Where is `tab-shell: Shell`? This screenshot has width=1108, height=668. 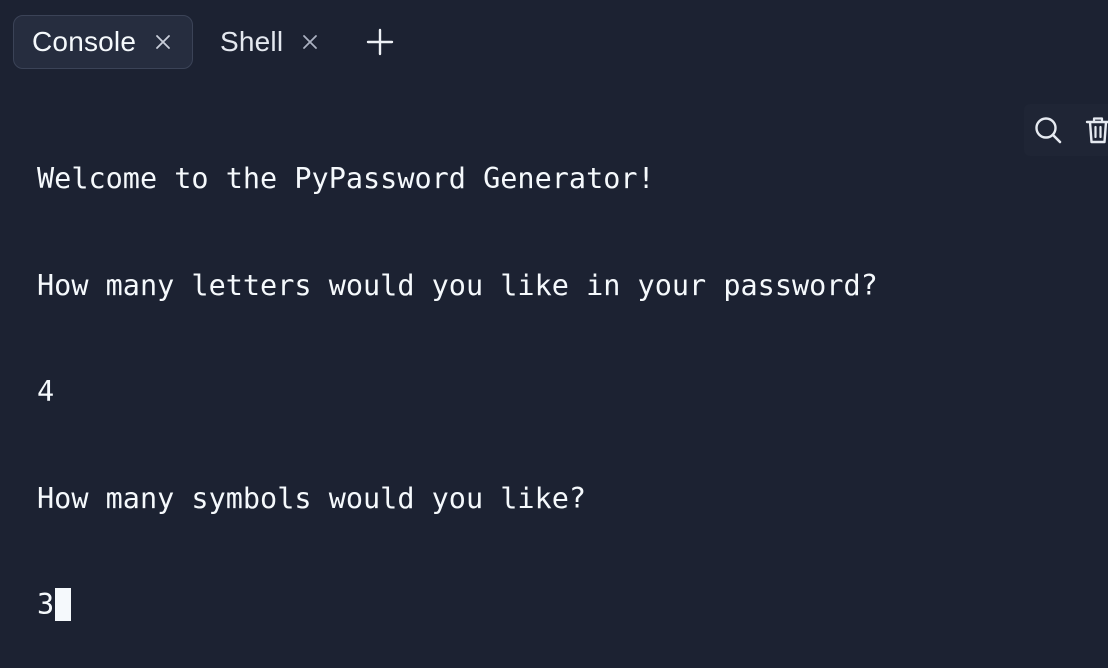 tab-shell: Shell is located at coordinates (270, 42).